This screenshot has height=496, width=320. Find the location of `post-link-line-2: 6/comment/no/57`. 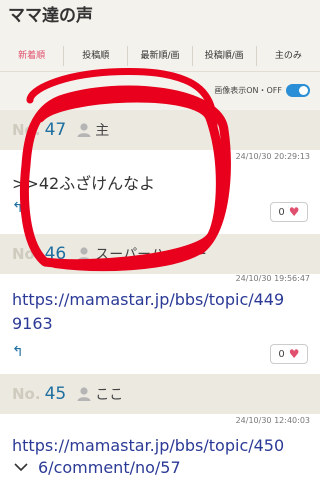

post-link-line-2: 6/comment/no/57 is located at coordinates (109, 468).